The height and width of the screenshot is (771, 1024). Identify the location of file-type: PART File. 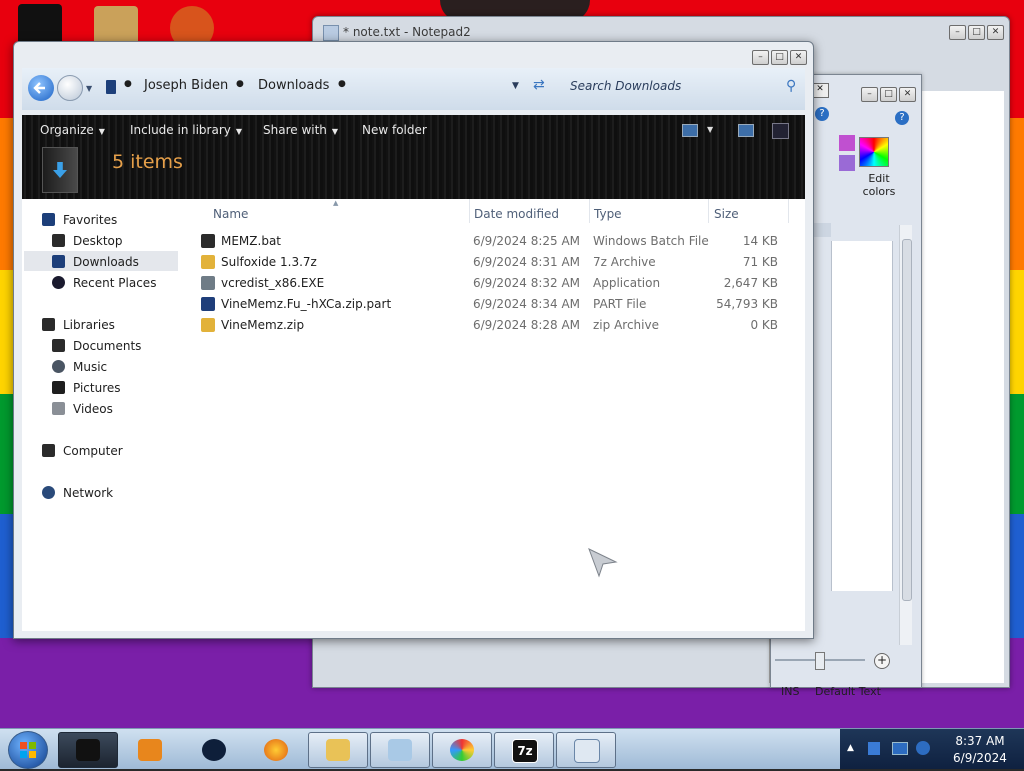
(620, 304).